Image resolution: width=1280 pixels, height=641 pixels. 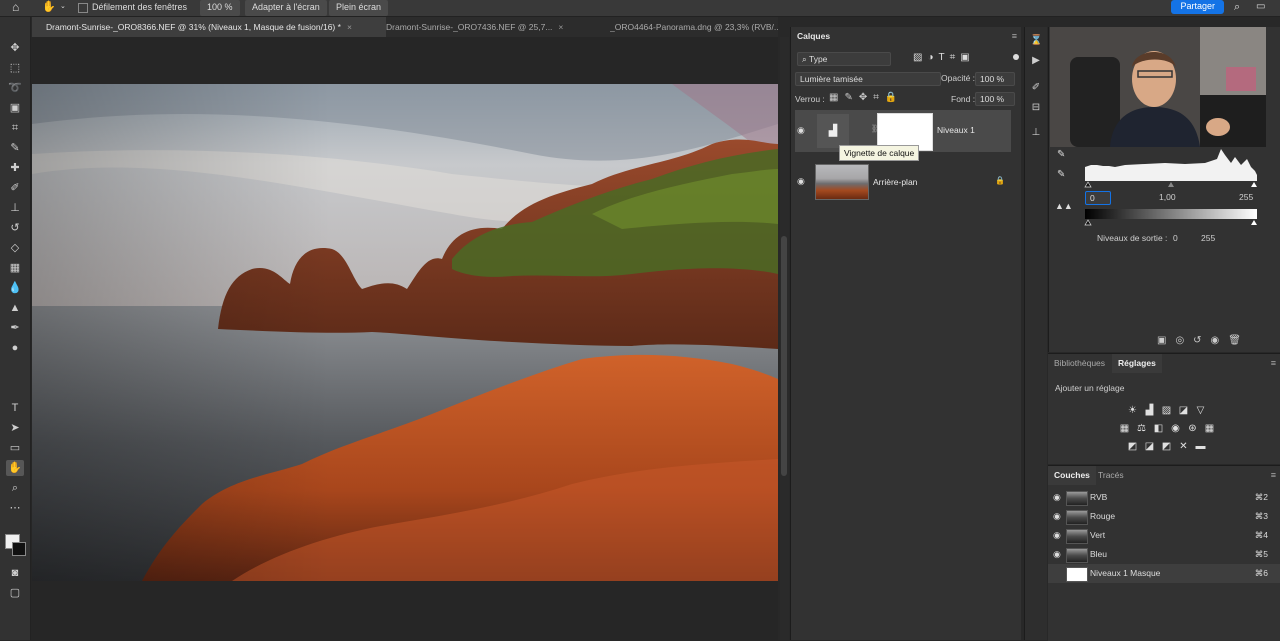 What do you see at coordinates (1166, 446) in the screenshot?
I see `adjustment-icons-row-3: ◩ ◪ ◩ ✕ ▬` at bounding box center [1166, 446].